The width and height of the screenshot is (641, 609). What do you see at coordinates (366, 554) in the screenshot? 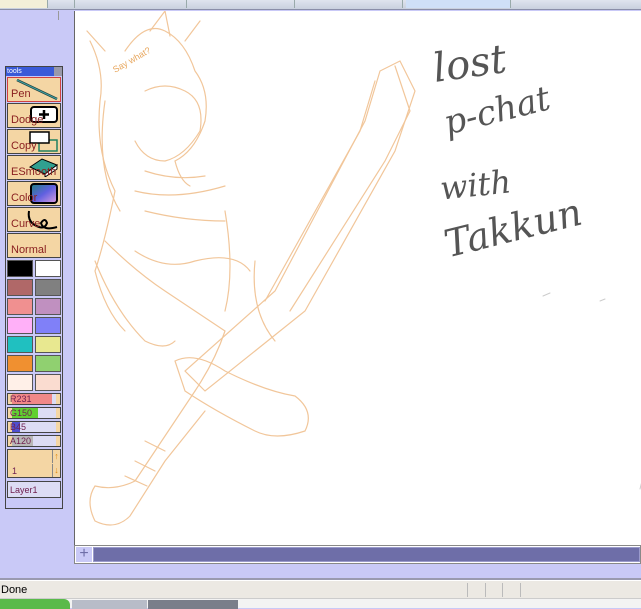
I see `scrollbar-thumb` at bounding box center [366, 554].